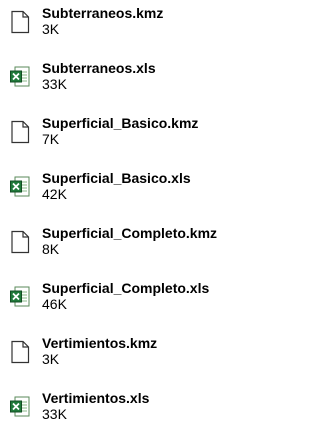 The height and width of the screenshot is (436, 320). Describe the element at coordinates (120, 123) in the screenshot. I see `file-name: Superficial_Basico.kmz` at that location.